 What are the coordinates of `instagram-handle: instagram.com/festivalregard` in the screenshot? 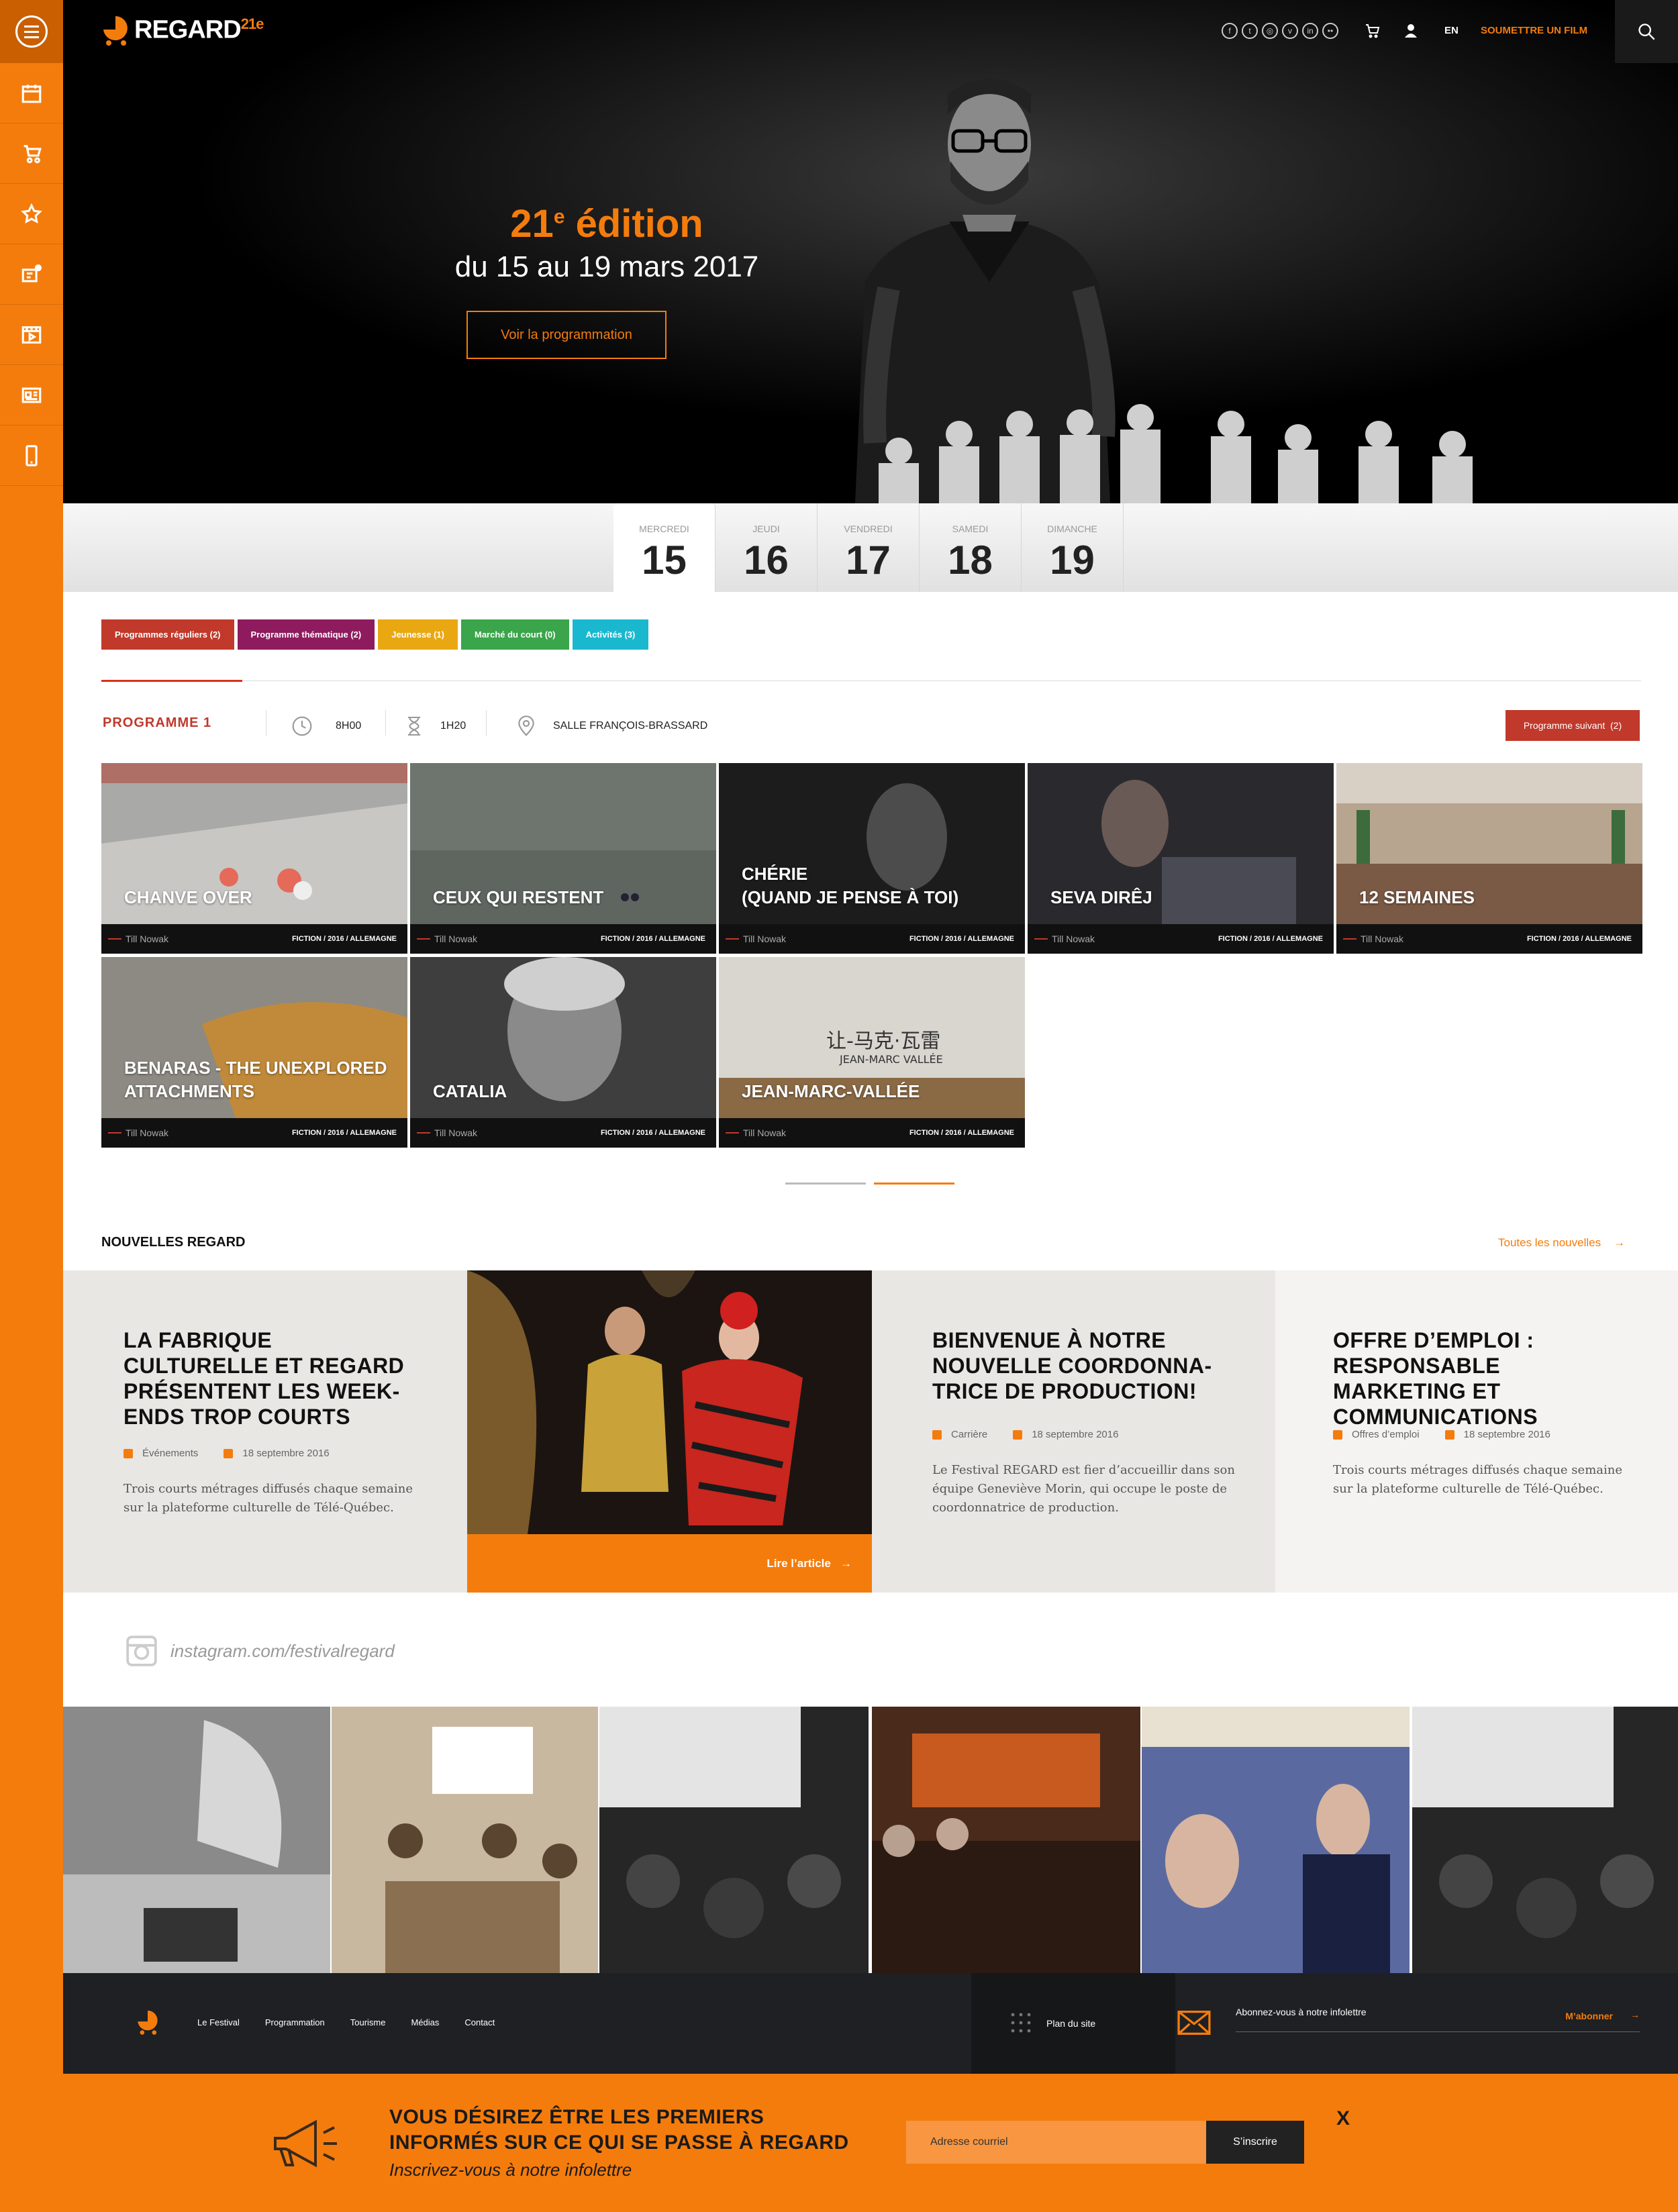 It's located at (282, 1651).